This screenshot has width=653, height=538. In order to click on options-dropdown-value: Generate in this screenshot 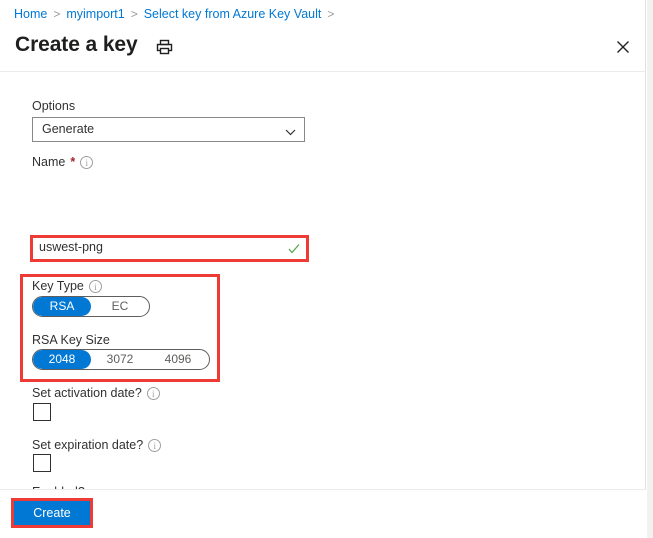, I will do `click(68, 129)`.